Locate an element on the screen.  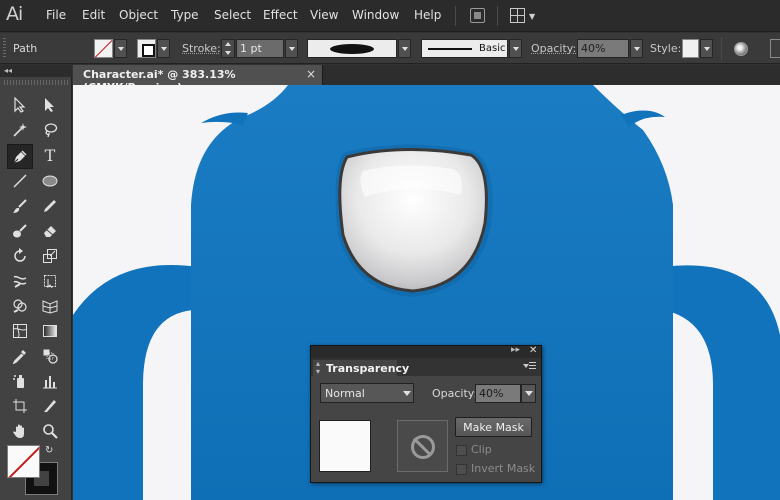
make-mask-button: Make Mask is located at coordinates (493, 427).